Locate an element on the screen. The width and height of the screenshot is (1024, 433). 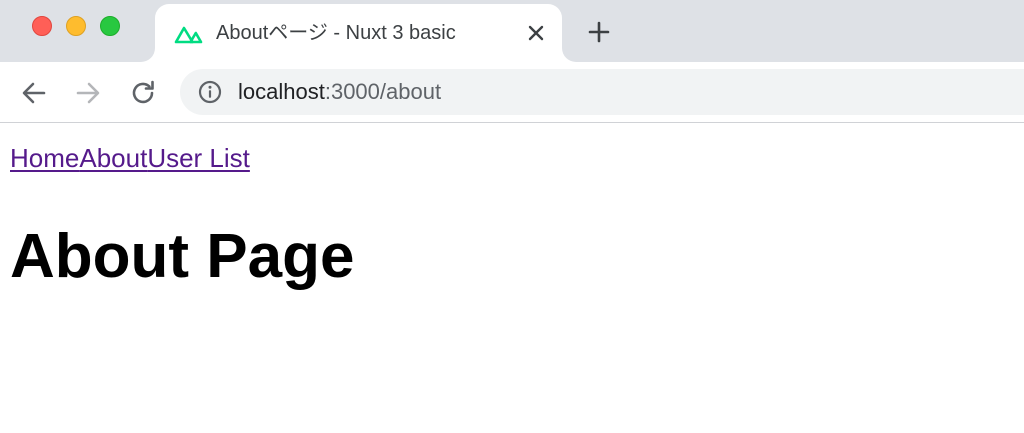
tab-strip: Aboutページ - Nuxt 3 basic is located at coordinates (512, 31).